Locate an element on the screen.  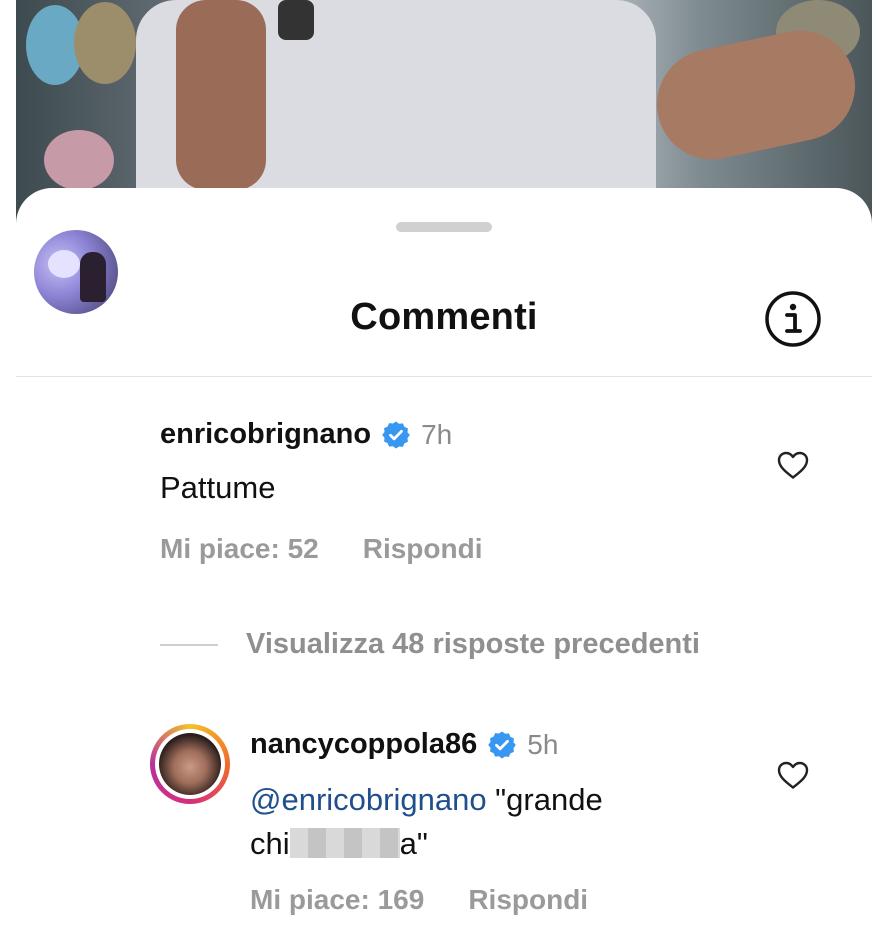
censored-blur is located at coordinates (344, 843).